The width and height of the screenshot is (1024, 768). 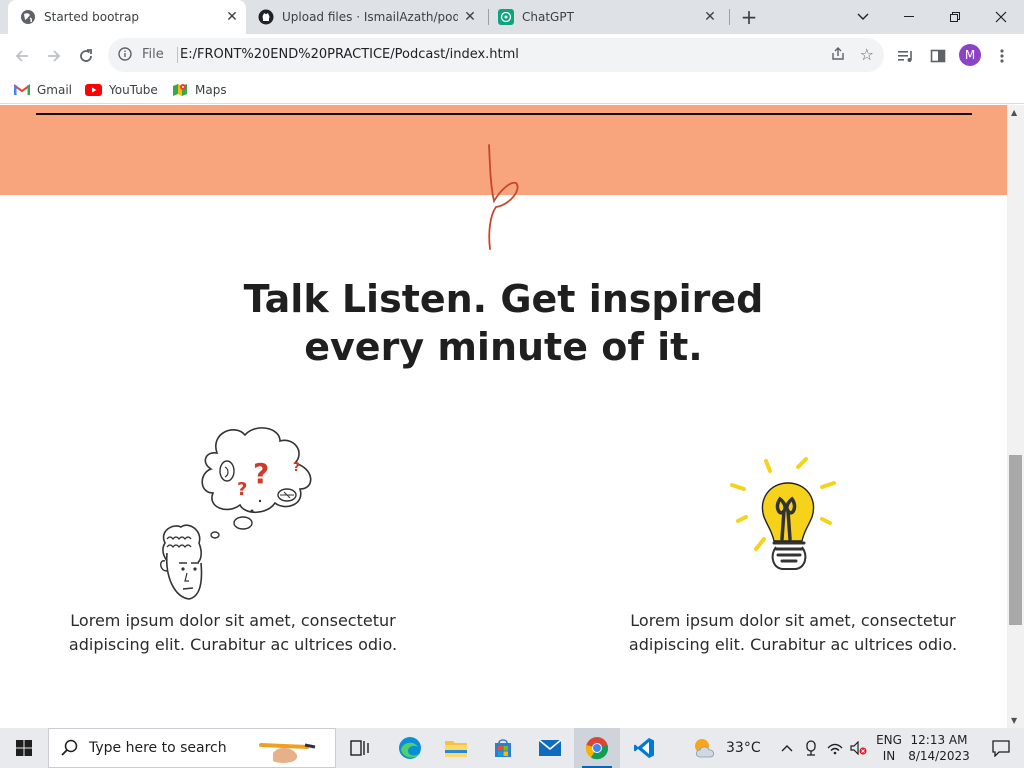 I want to click on bookmark-label: YouTube, so click(x=133, y=90).